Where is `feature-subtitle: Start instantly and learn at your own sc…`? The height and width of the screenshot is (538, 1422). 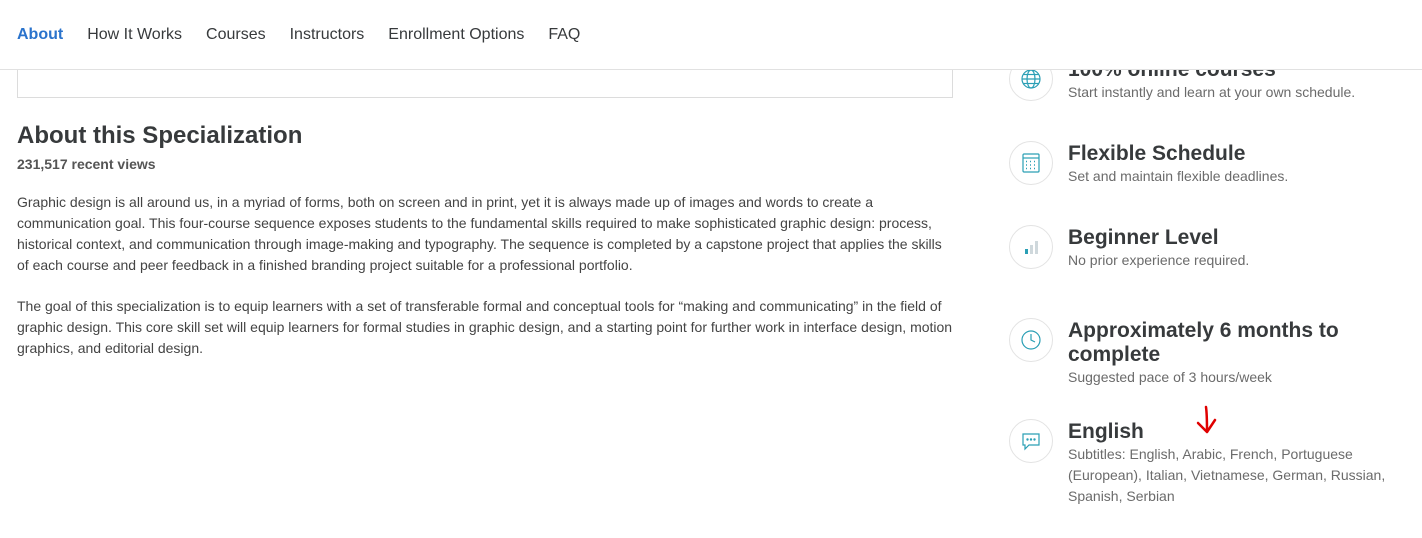
feature-subtitle: Start instantly and learn at your own sc… is located at coordinates (1212, 92).